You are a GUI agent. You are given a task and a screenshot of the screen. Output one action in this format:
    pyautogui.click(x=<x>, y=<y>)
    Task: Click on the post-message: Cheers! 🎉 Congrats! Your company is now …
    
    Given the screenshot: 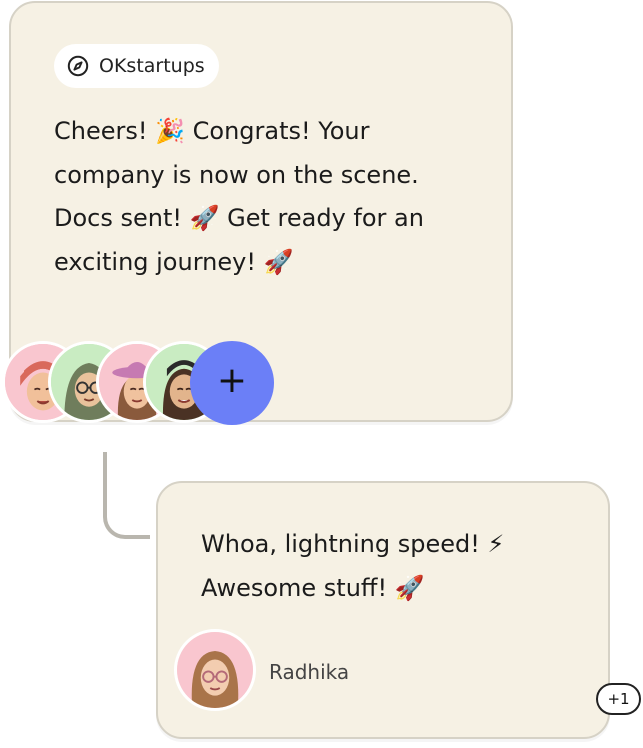 What is the action you would take?
    pyautogui.click(x=239, y=197)
    